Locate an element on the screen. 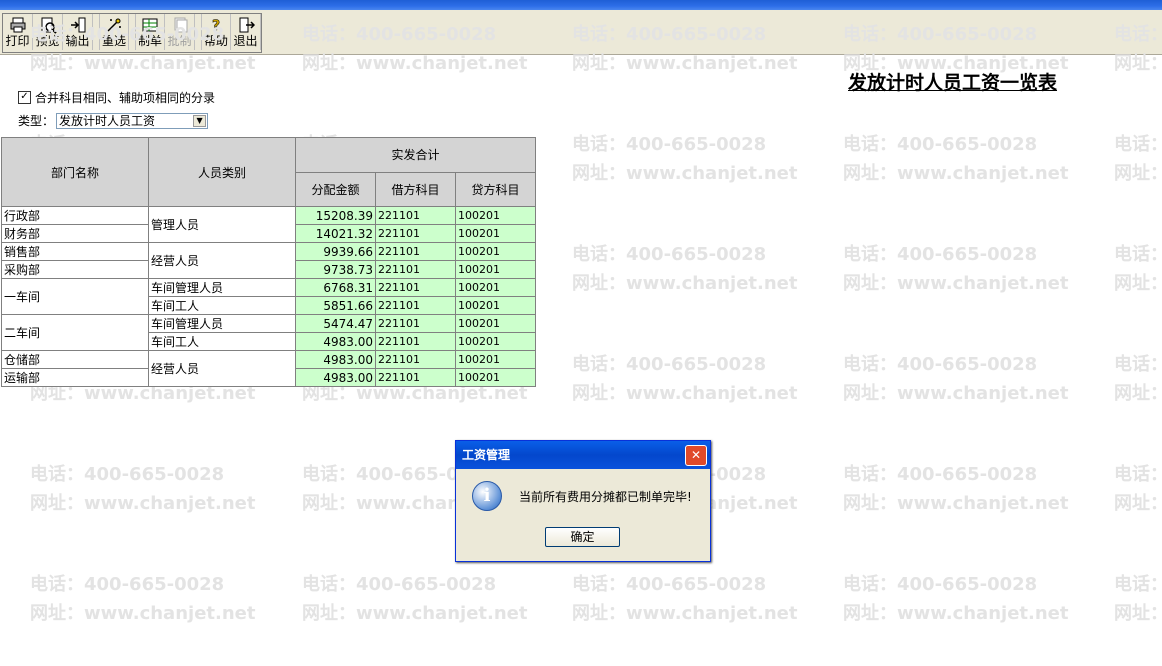  dialog-message: 当前所有费用分摊都已制单完毕! is located at coordinates (605, 497).